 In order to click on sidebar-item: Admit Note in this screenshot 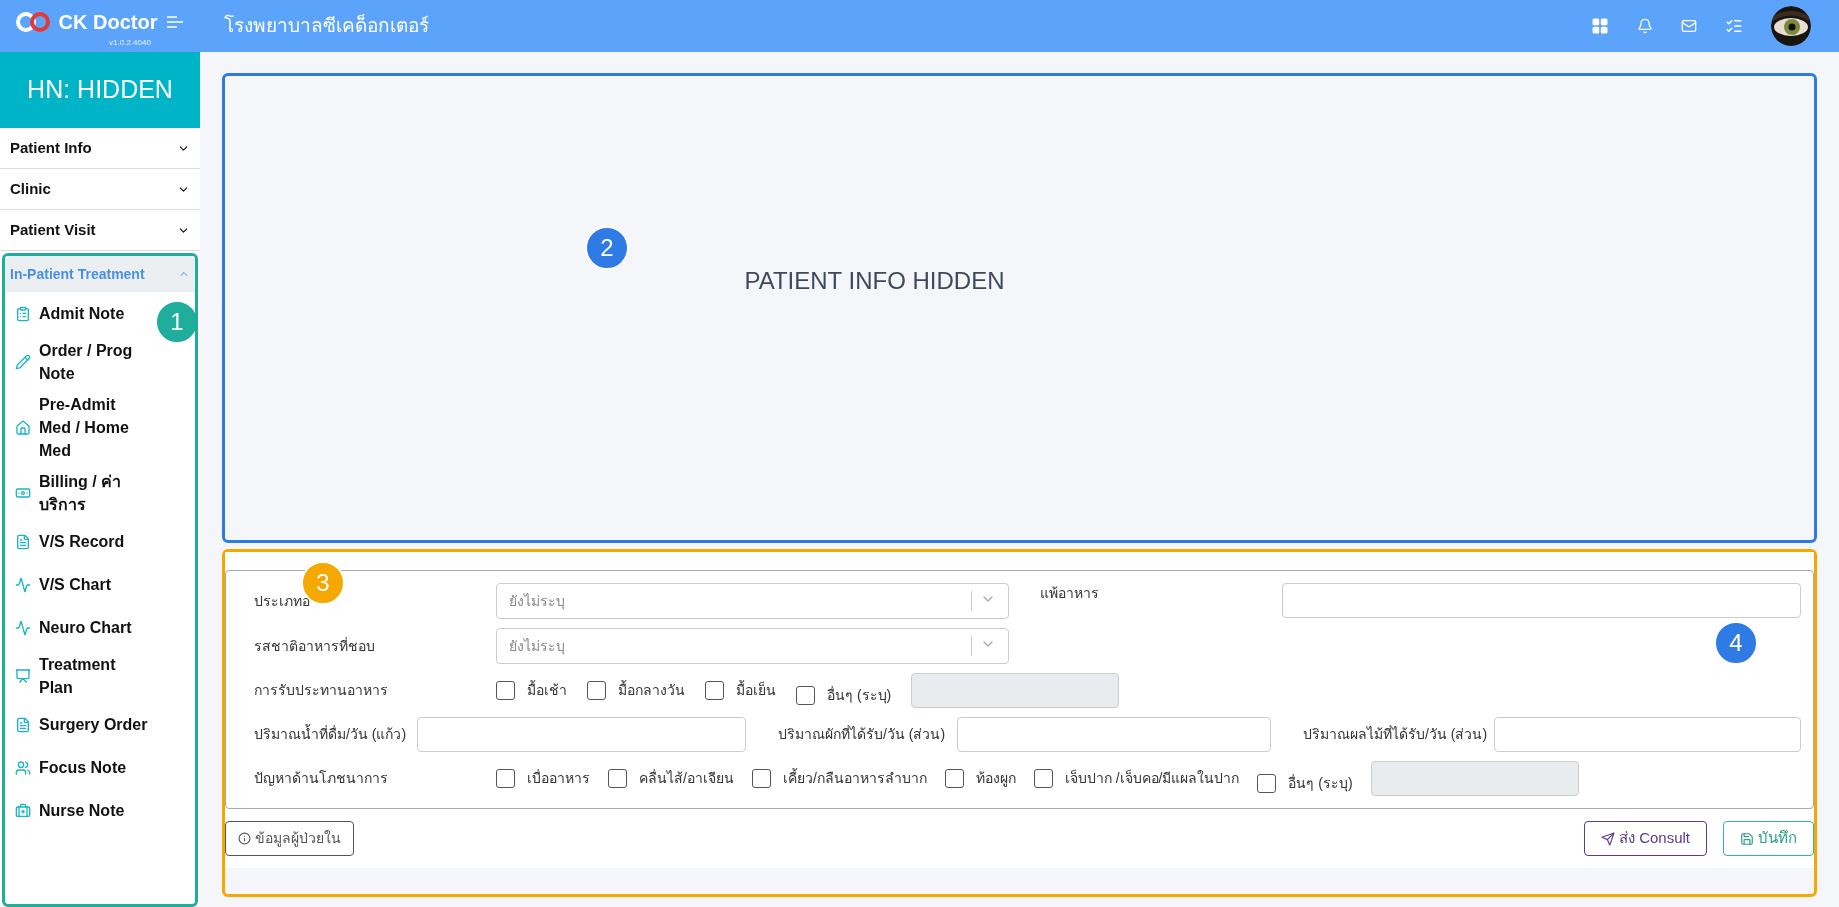, I will do `click(67, 313)`.